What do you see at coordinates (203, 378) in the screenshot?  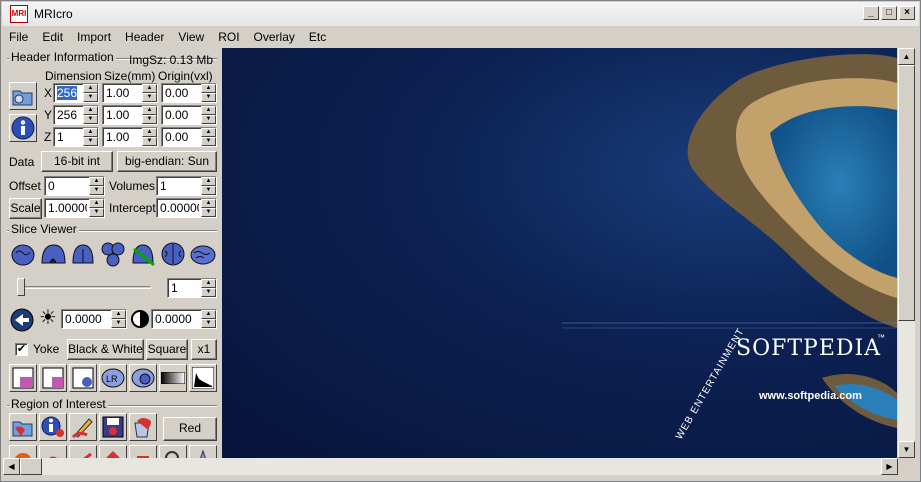 I see `histogram-button` at bounding box center [203, 378].